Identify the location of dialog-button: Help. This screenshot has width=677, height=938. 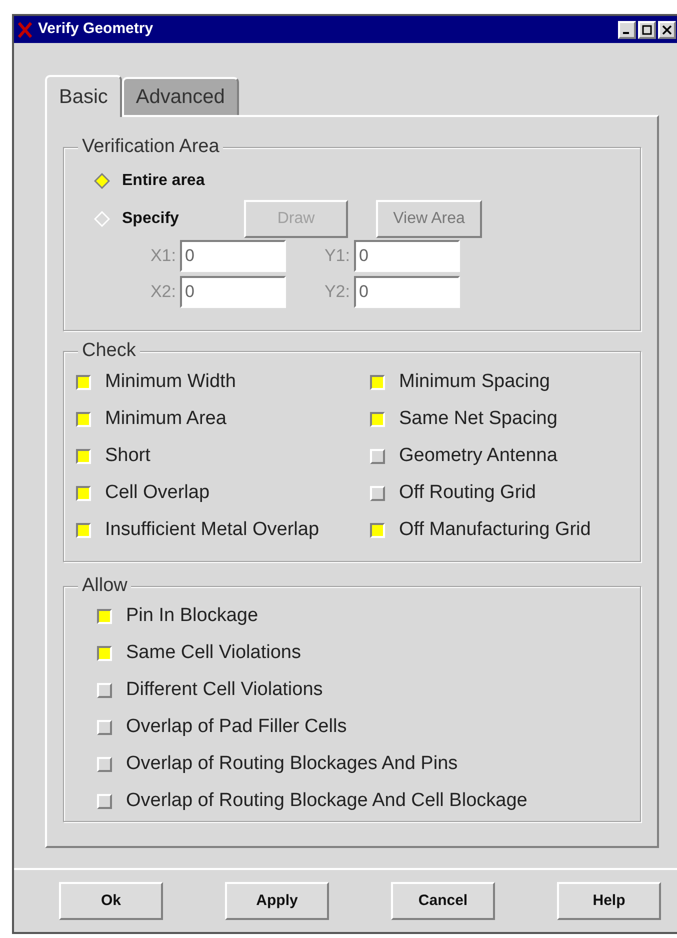
(609, 901).